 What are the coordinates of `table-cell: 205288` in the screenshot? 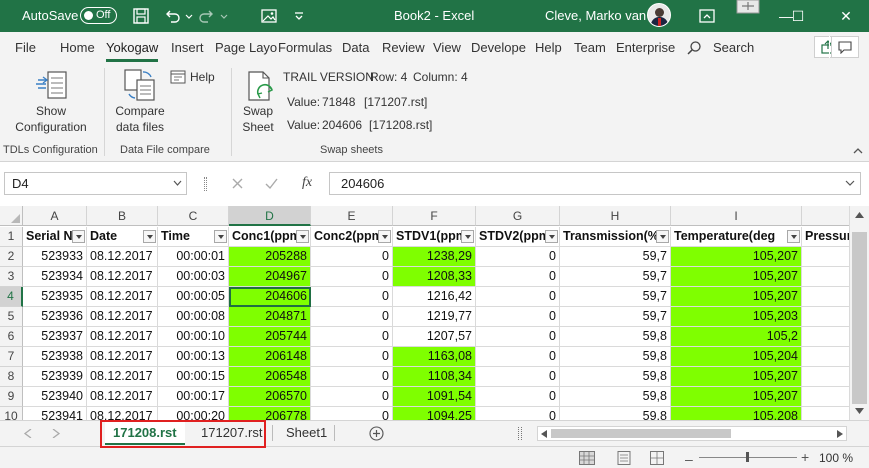 It's located at (270, 257).